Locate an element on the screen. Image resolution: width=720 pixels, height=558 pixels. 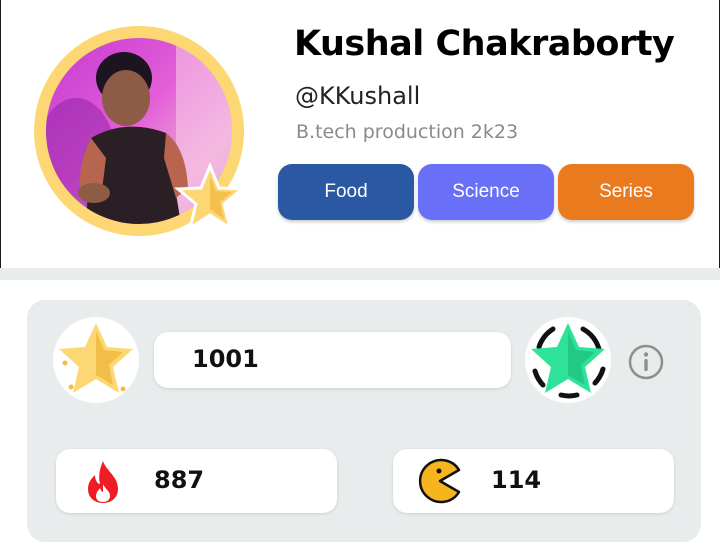
streak-value: 887 is located at coordinates (179, 480).